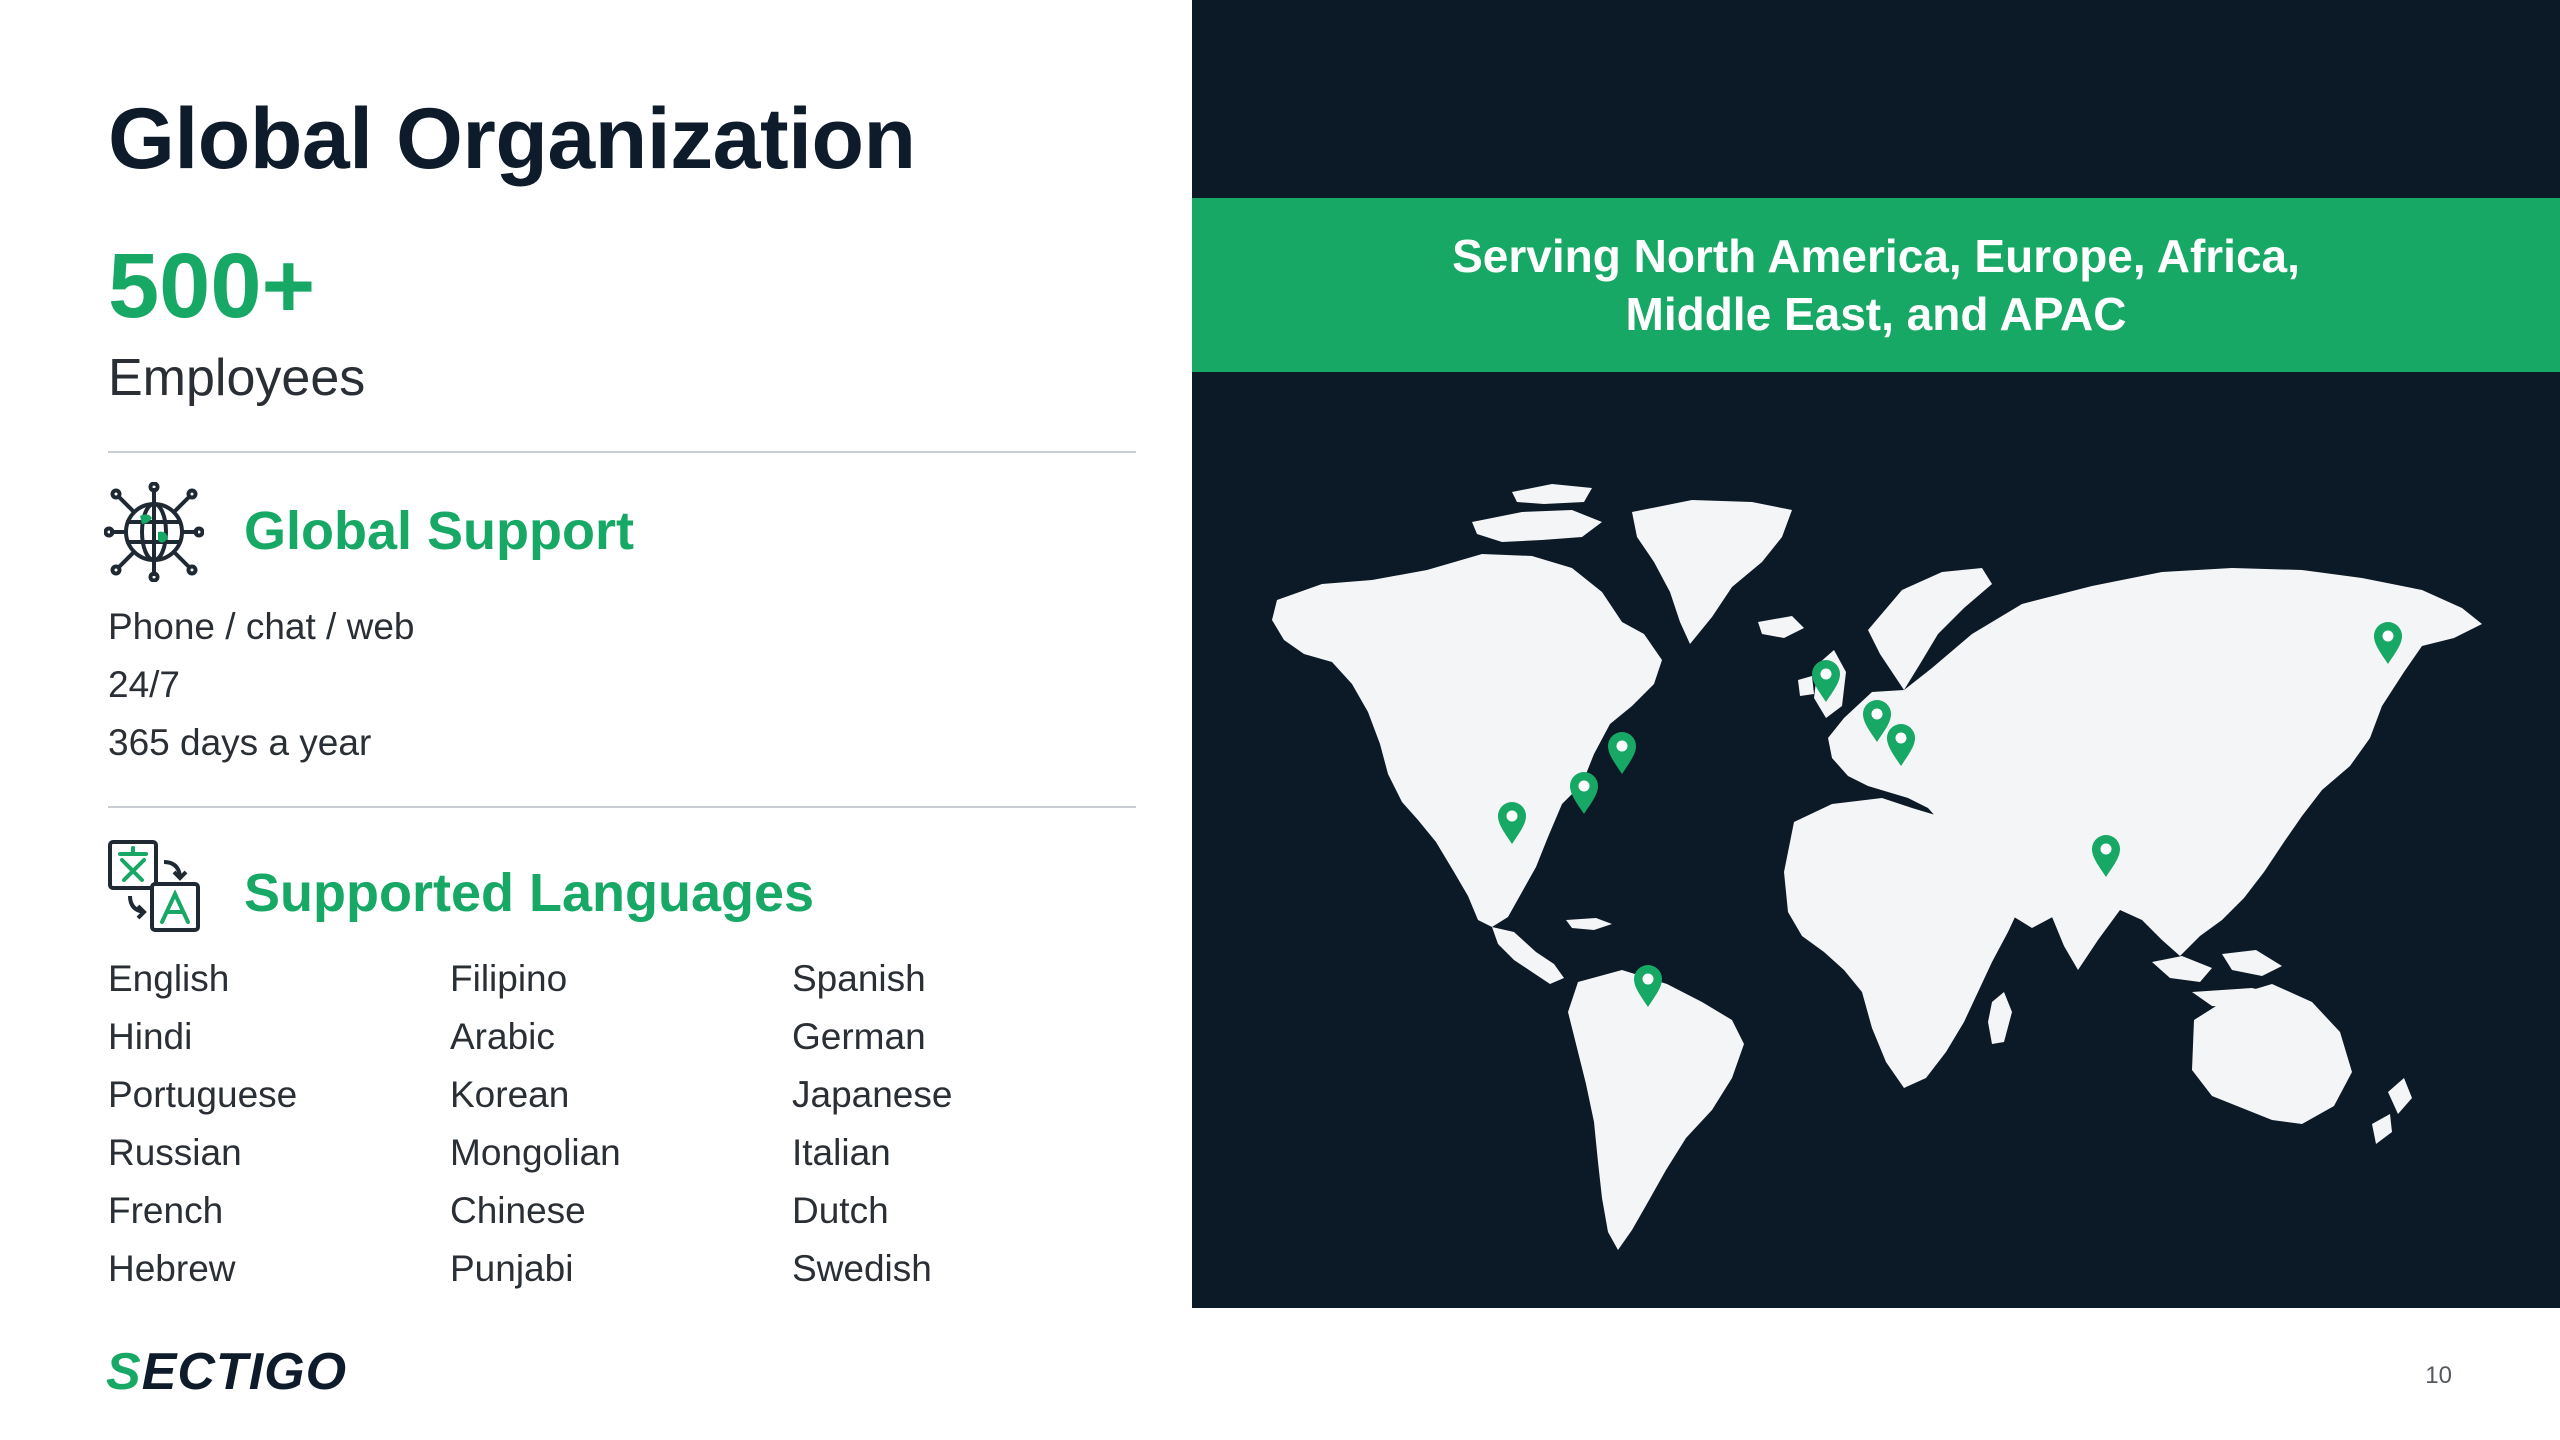  What do you see at coordinates (261, 685) in the screenshot?
I see `support-details: Phone / chat / web 24/7 365 days a year` at bounding box center [261, 685].